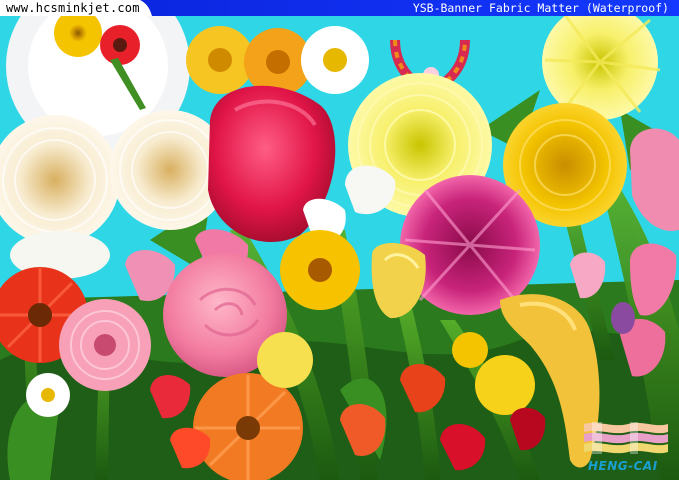  What do you see at coordinates (409, 8) in the screenshot?
I see `header-blue-bar: YSB-Banner Fabric Matter (Waterproof)` at bounding box center [409, 8].